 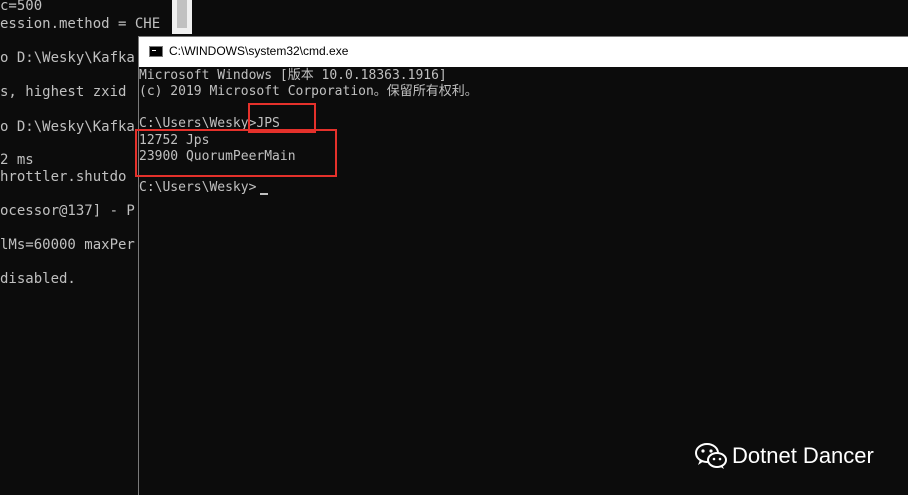 What do you see at coordinates (293, 75) in the screenshot?
I see `console-line: Microsoft Windows [版本 10.0.18363.1916]` at bounding box center [293, 75].